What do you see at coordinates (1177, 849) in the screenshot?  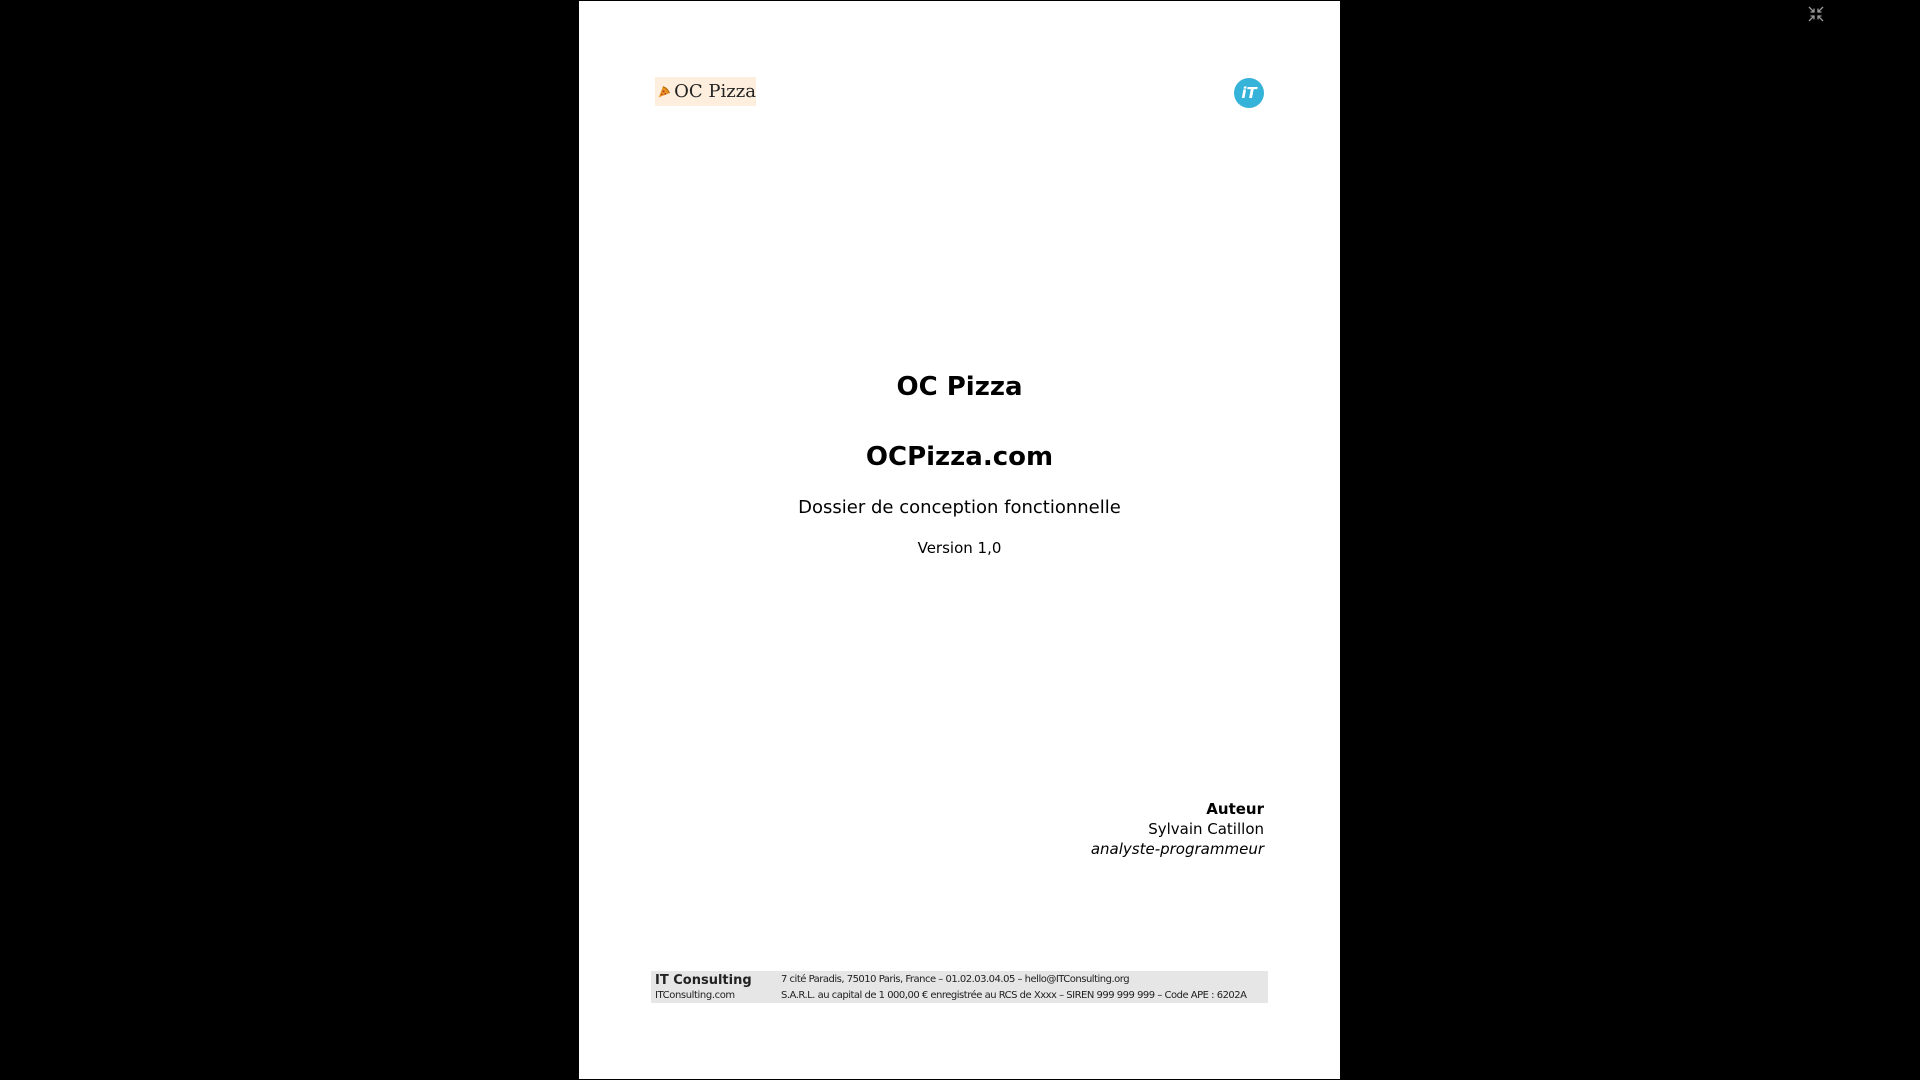 I see `author-role: analyste-programmeur` at bounding box center [1177, 849].